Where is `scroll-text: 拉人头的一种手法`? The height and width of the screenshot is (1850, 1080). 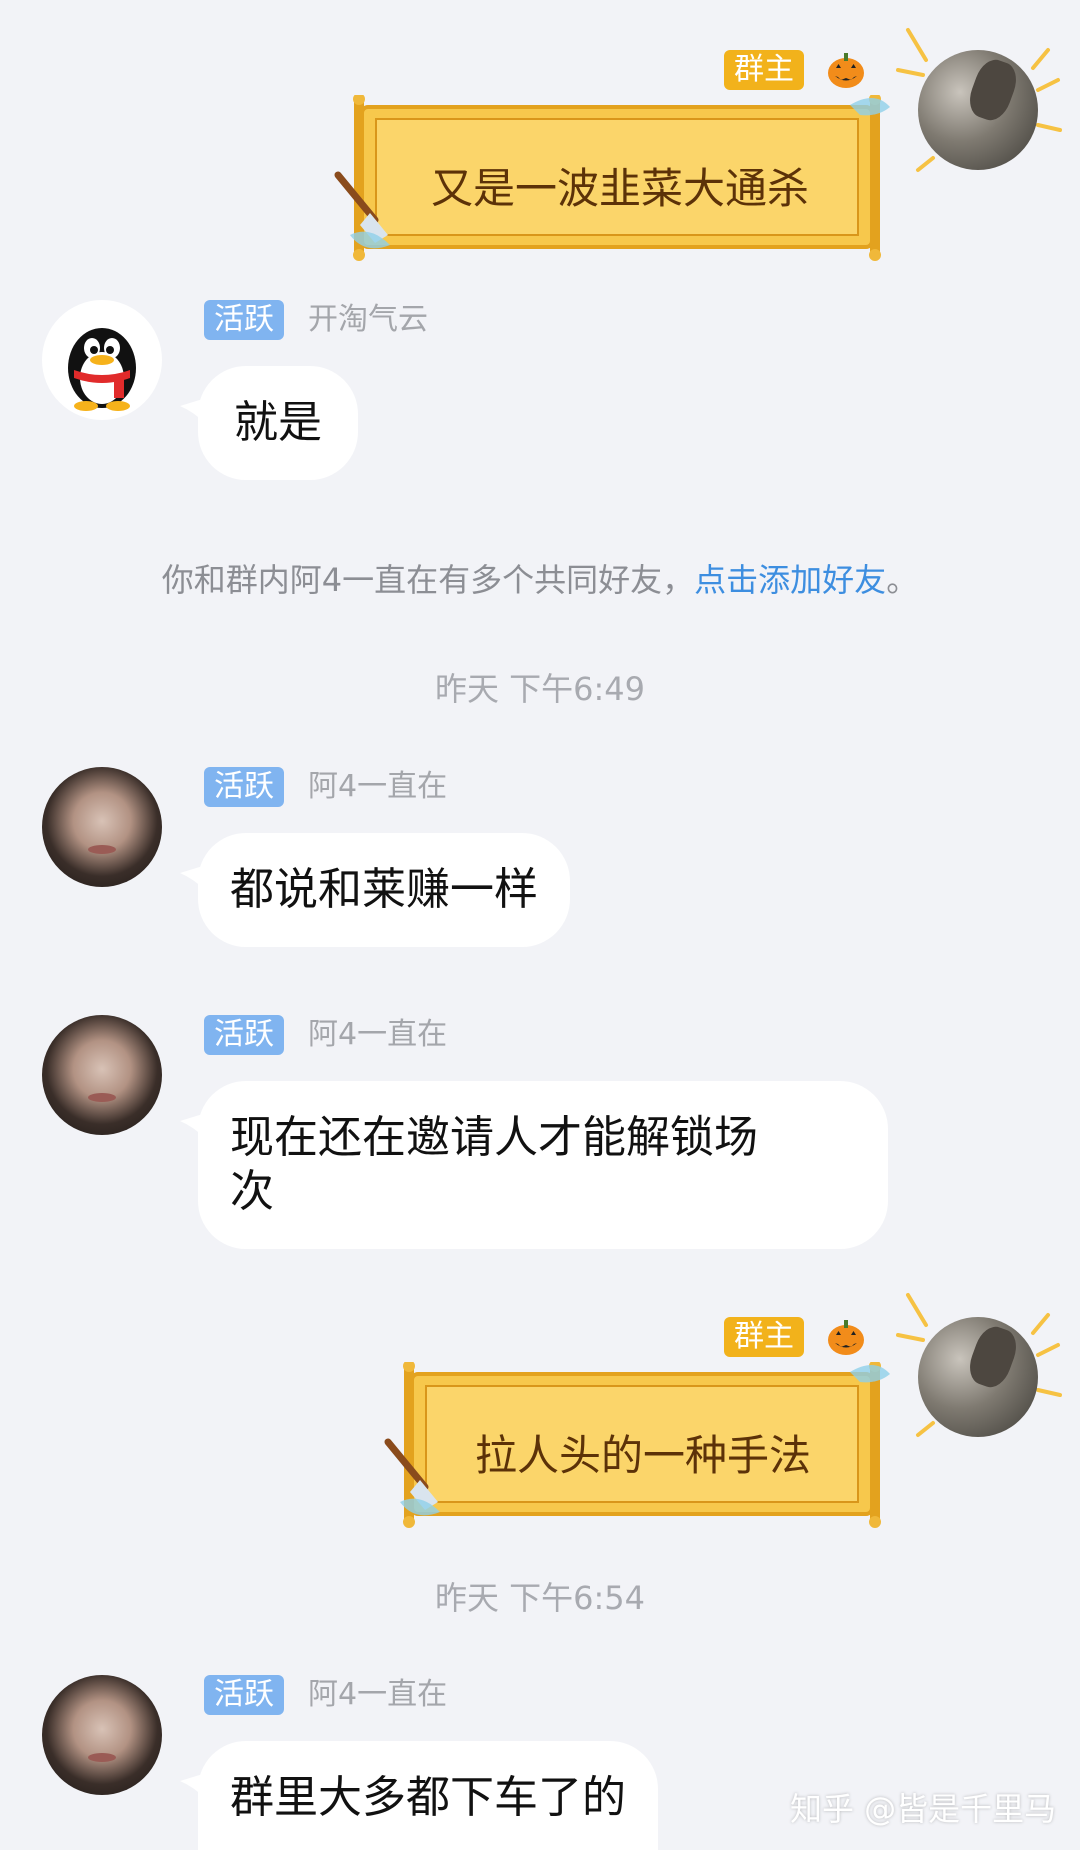 scroll-text: 拉人头的一种手法 is located at coordinates (642, 1455).